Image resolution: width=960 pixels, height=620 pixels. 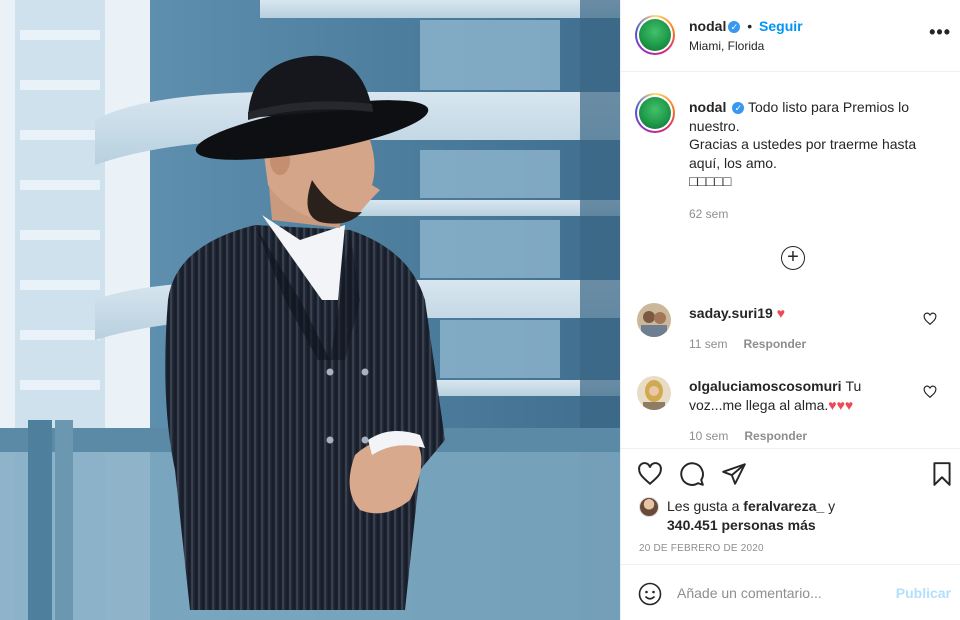 What do you see at coordinates (708, 436) in the screenshot?
I see `comment-timestamp: 10 sem` at bounding box center [708, 436].